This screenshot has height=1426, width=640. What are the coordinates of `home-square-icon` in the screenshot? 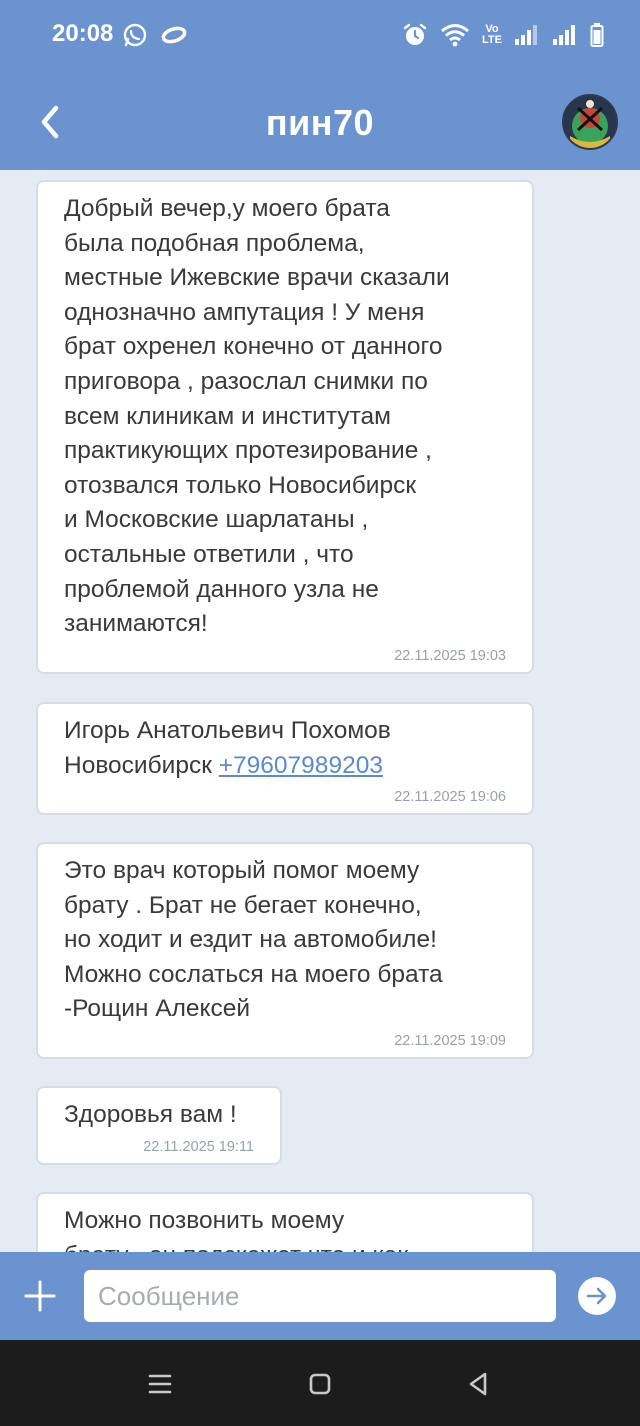 It's located at (320, 1384).